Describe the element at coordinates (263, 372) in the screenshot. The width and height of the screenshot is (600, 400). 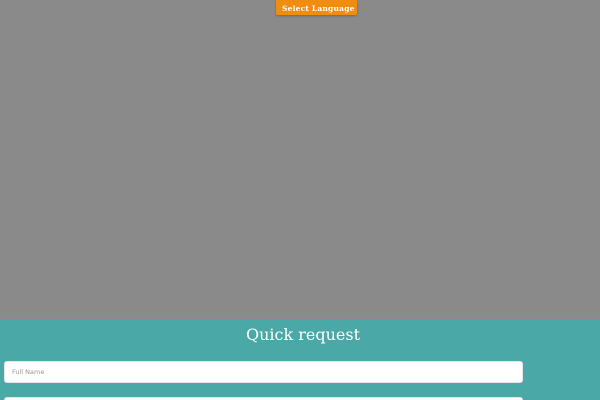
I see `full-name-input` at that location.